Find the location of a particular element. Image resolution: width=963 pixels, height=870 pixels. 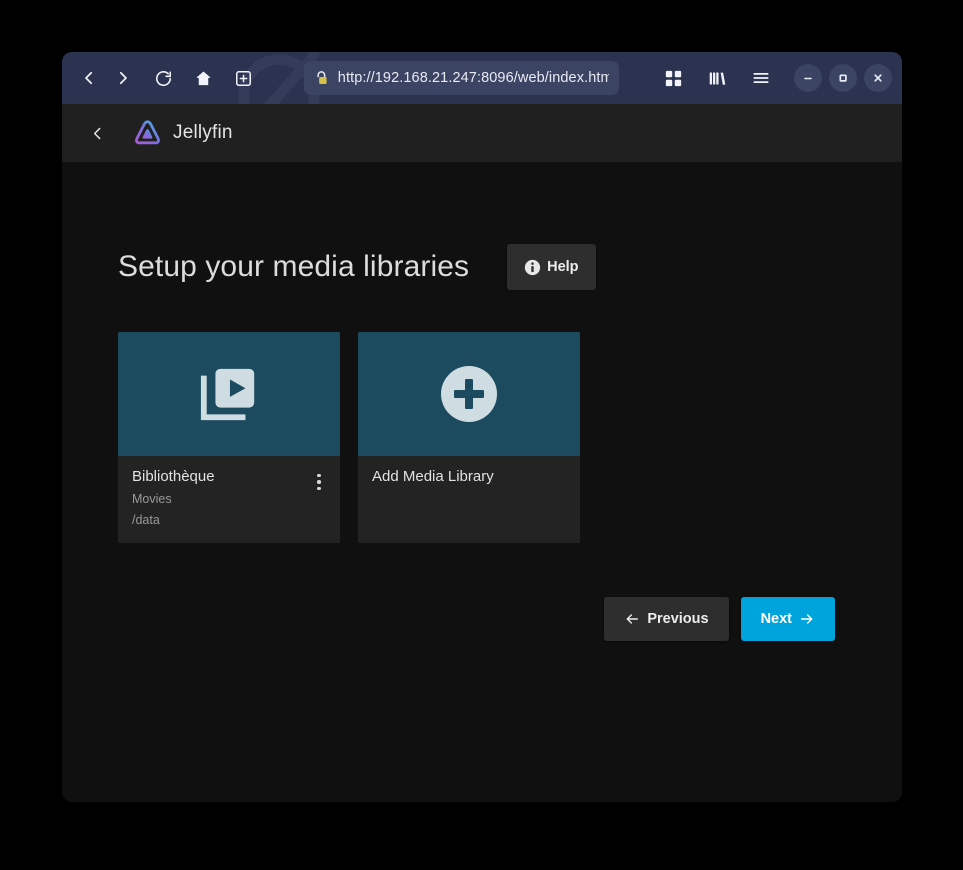

library-card: Bibliothèque Movies /data is located at coordinates (229, 437).